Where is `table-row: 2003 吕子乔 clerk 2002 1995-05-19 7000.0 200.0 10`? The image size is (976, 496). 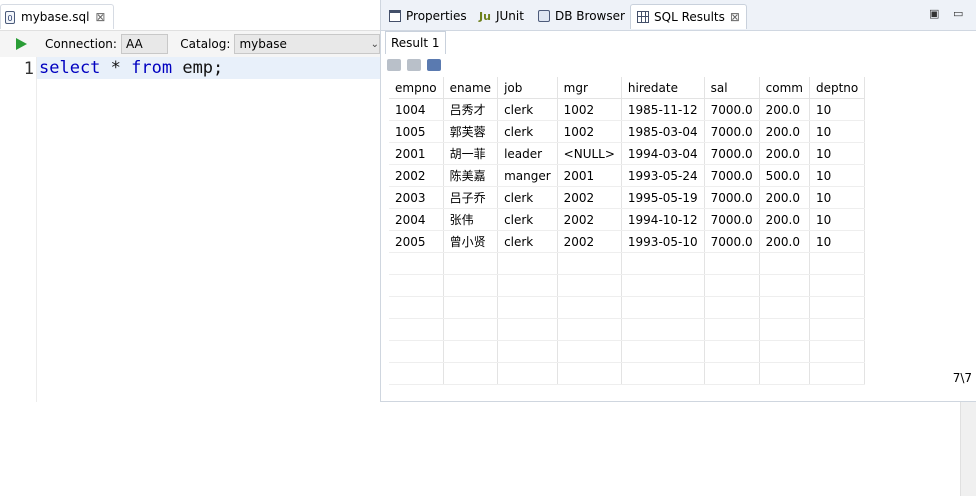
table-row: 2003 吕子乔 clerk 2002 1995-05-19 7000.0 200.0 10 is located at coordinates (627, 197).